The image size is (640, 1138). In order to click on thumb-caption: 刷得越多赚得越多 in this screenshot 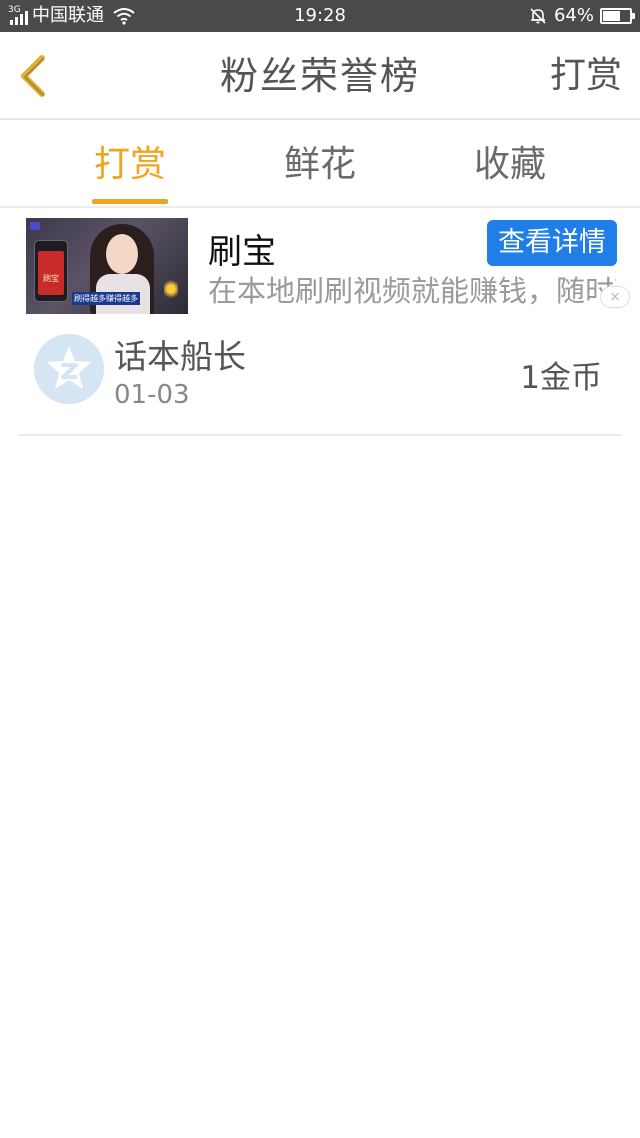, I will do `click(106, 298)`.